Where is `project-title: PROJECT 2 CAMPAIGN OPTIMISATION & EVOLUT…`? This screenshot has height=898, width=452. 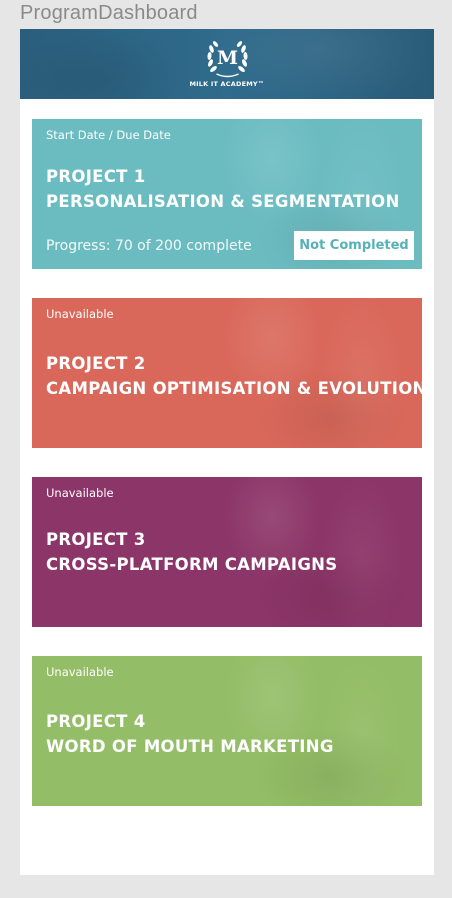
project-title: PROJECT 2 CAMPAIGN OPTIMISATION & EVOLUT… is located at coordinates (234, 376).